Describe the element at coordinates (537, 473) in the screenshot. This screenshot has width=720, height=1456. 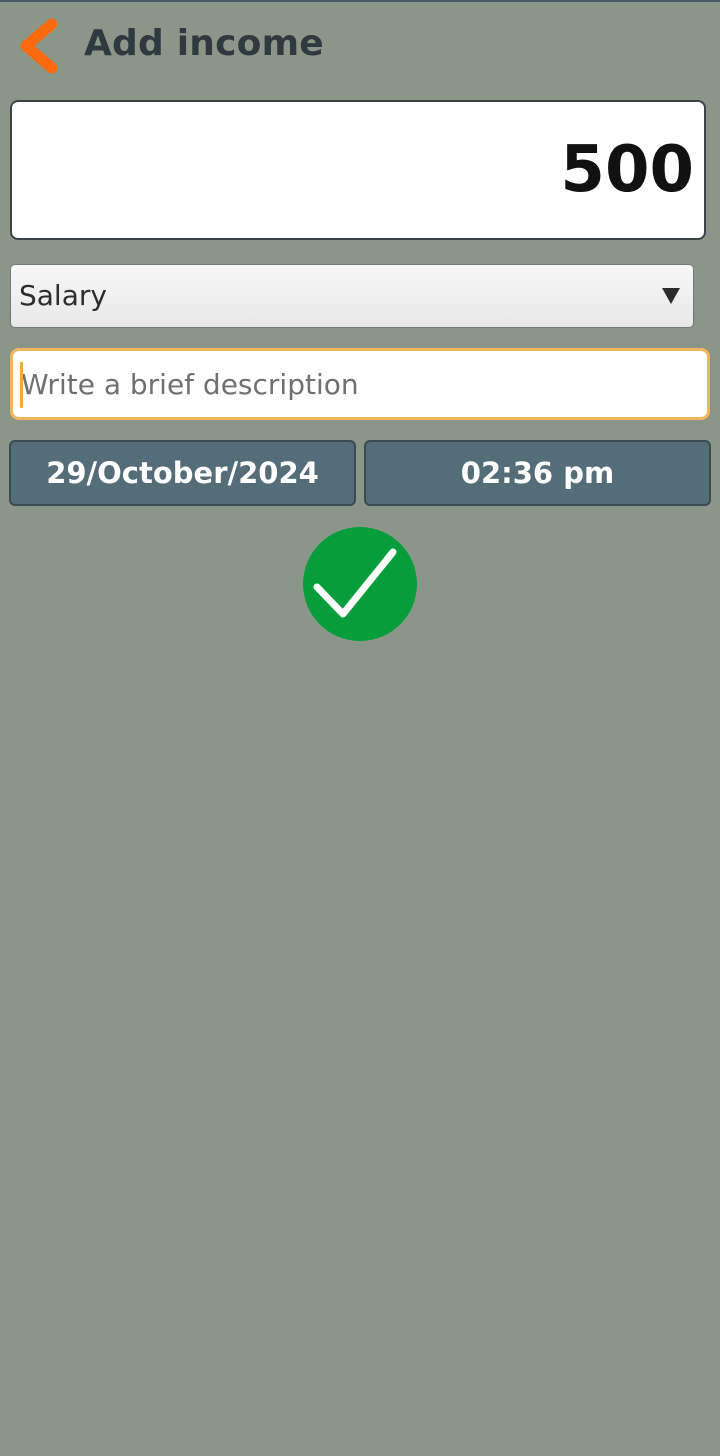
I see `time-picker-button: 02:36 pm` at that location.